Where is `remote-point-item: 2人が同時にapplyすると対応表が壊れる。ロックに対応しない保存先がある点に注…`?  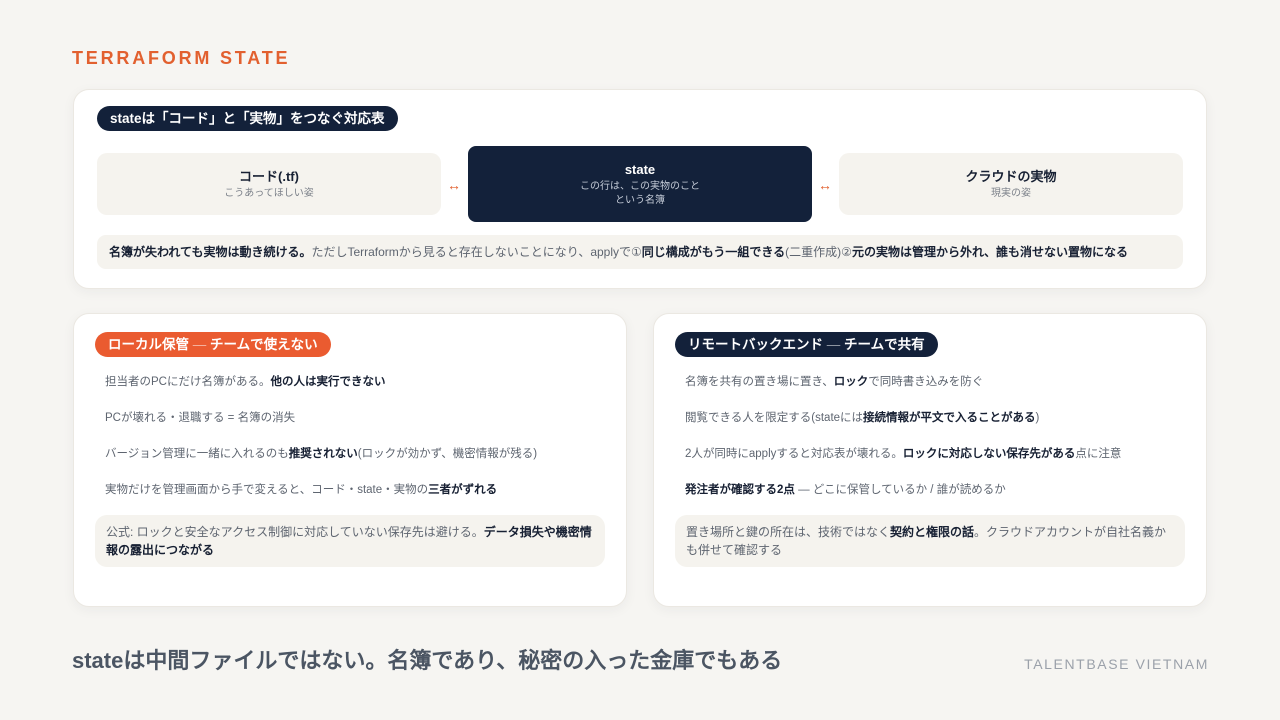 remote-point-item: 2人が同時にapplyすると対応表が壊れる。ロックに対応しない保存先がある点に注… is located at coordinates (935, 454).